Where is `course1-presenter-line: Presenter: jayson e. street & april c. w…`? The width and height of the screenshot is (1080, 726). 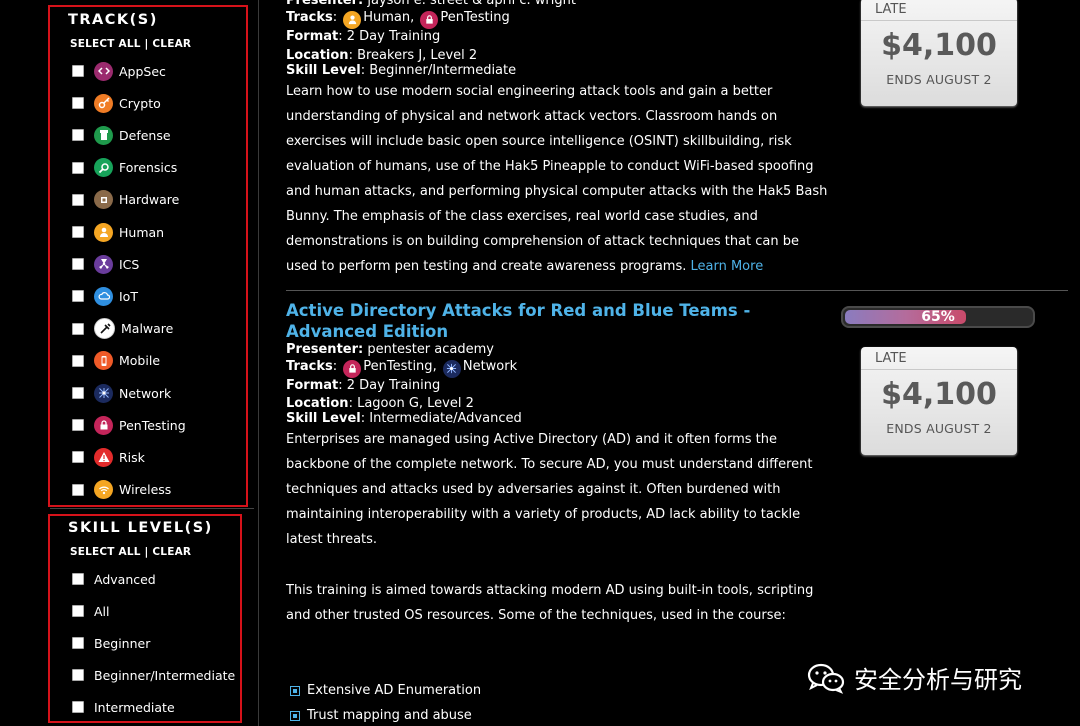
course1-presenter-line: Presenter: jayson e. street & april c. w… is located at coordinates (431, 4).